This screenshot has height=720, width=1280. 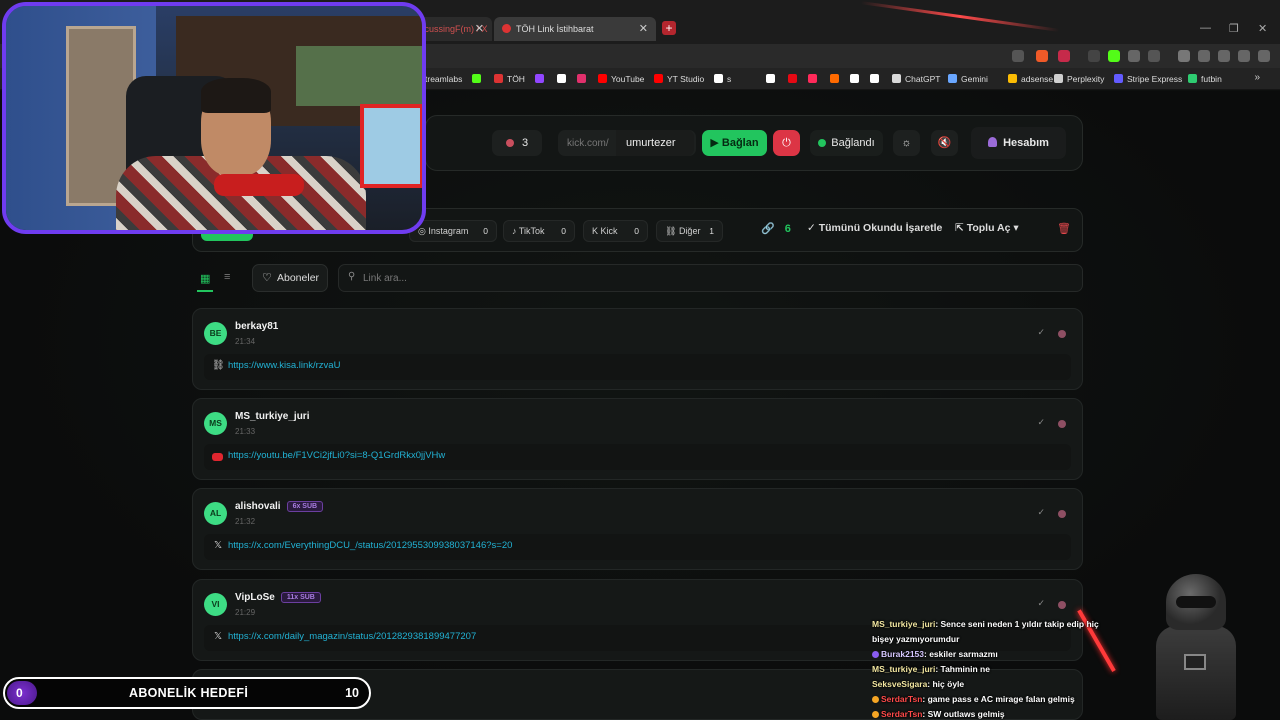 What do you see at coordinates (245, 612) in the screenshot?
I see `message-time: 21:29` at bounding box center [245, 612].